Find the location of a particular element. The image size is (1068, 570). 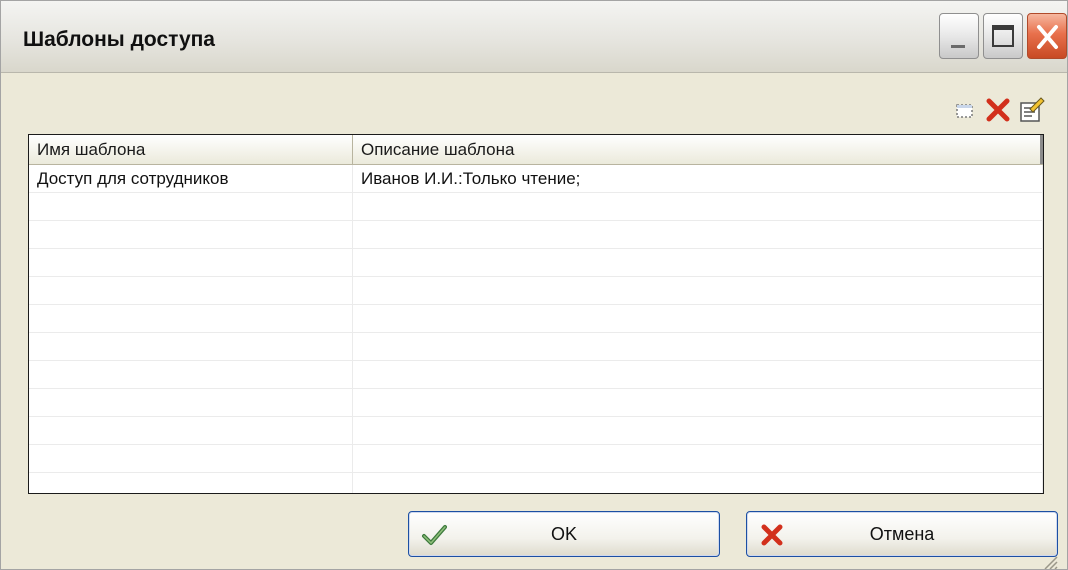

properties-icon is located at coordinates (1031, 110).